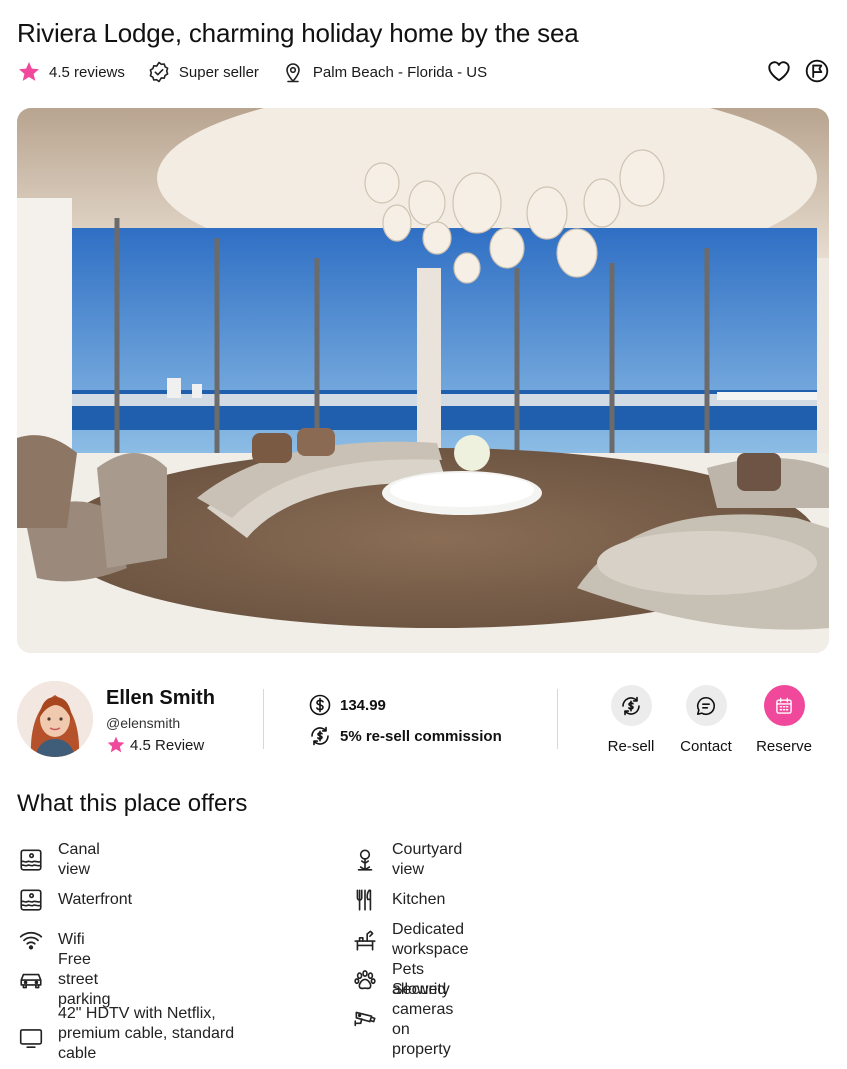  What do you see at coordinates (143, 723) in the screenshot?
I see `host-handle: @elensmith` at bounding box center [143, 723].